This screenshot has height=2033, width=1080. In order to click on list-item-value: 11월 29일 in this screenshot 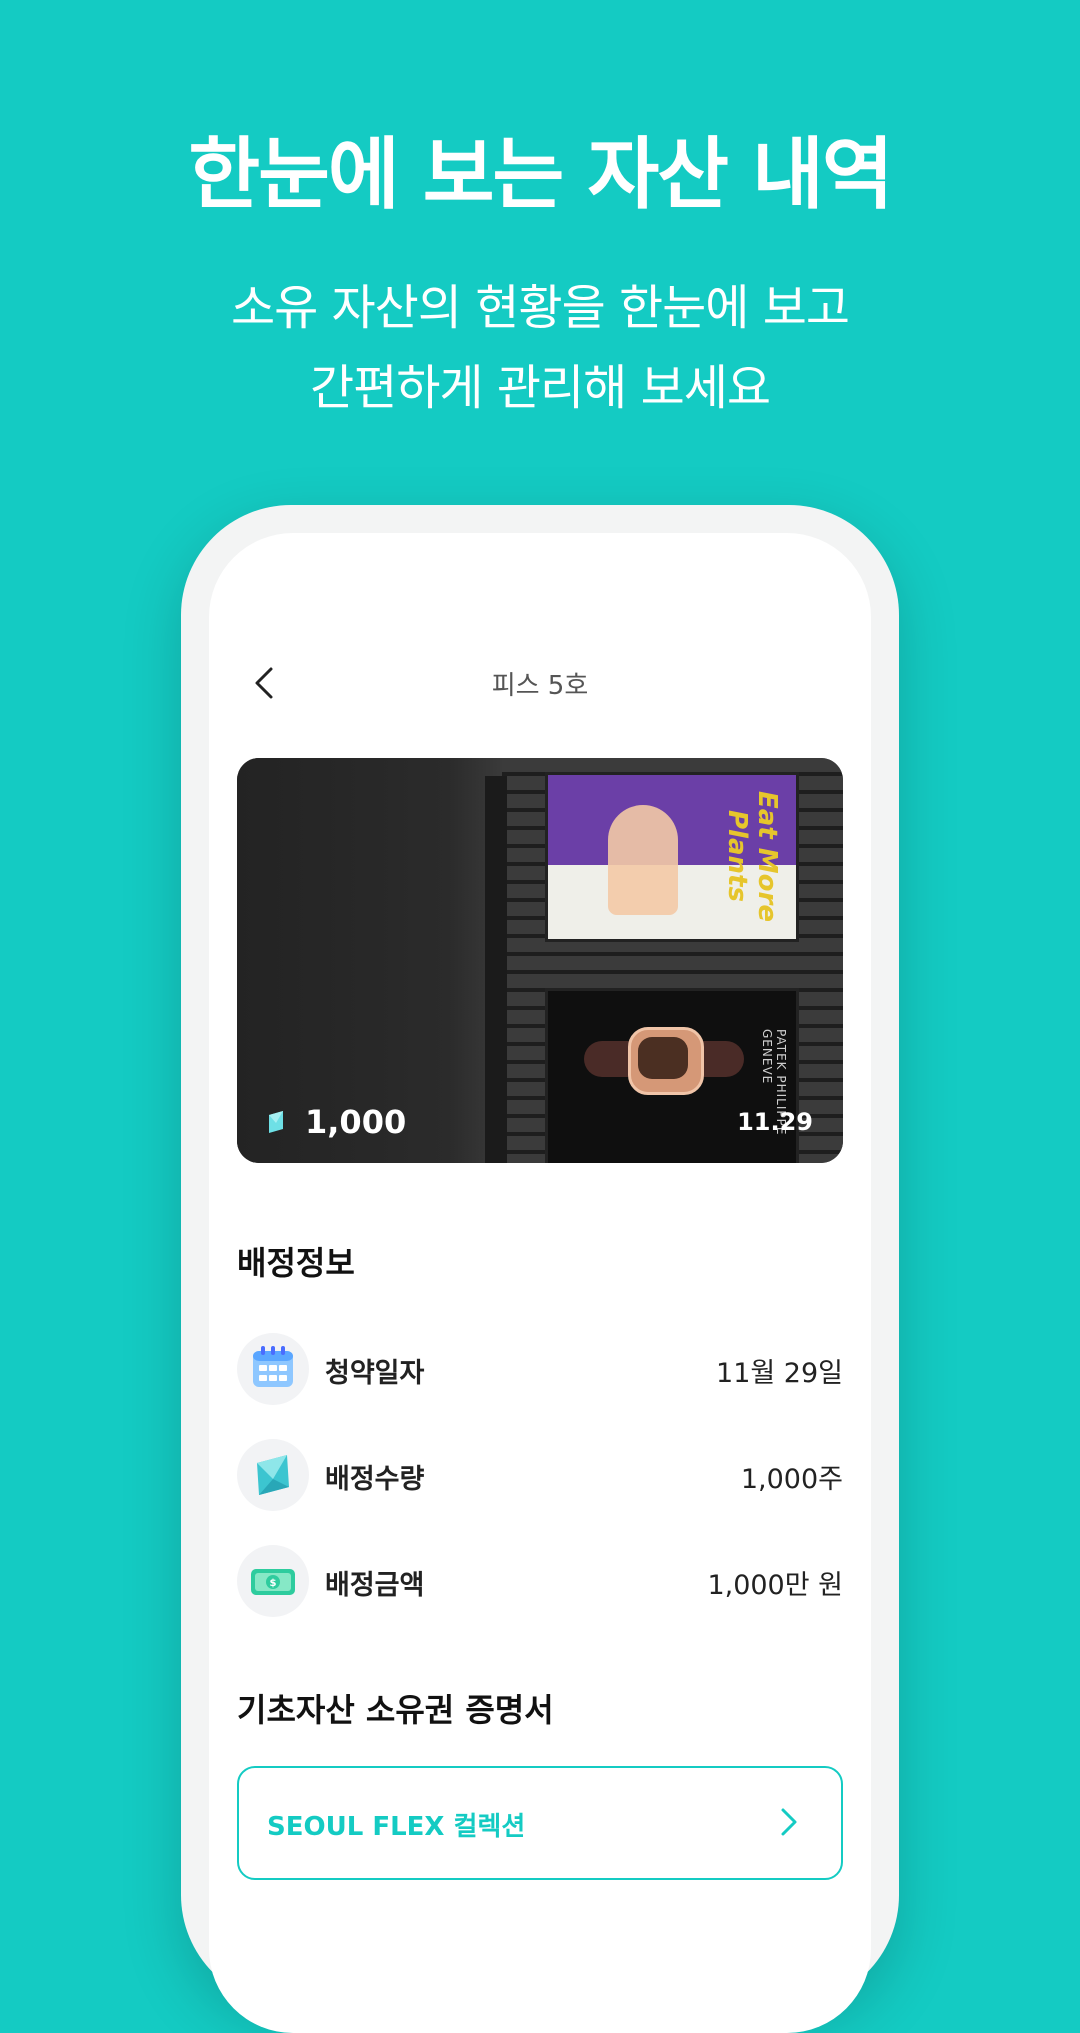, I will do `click(779, 1373)`.